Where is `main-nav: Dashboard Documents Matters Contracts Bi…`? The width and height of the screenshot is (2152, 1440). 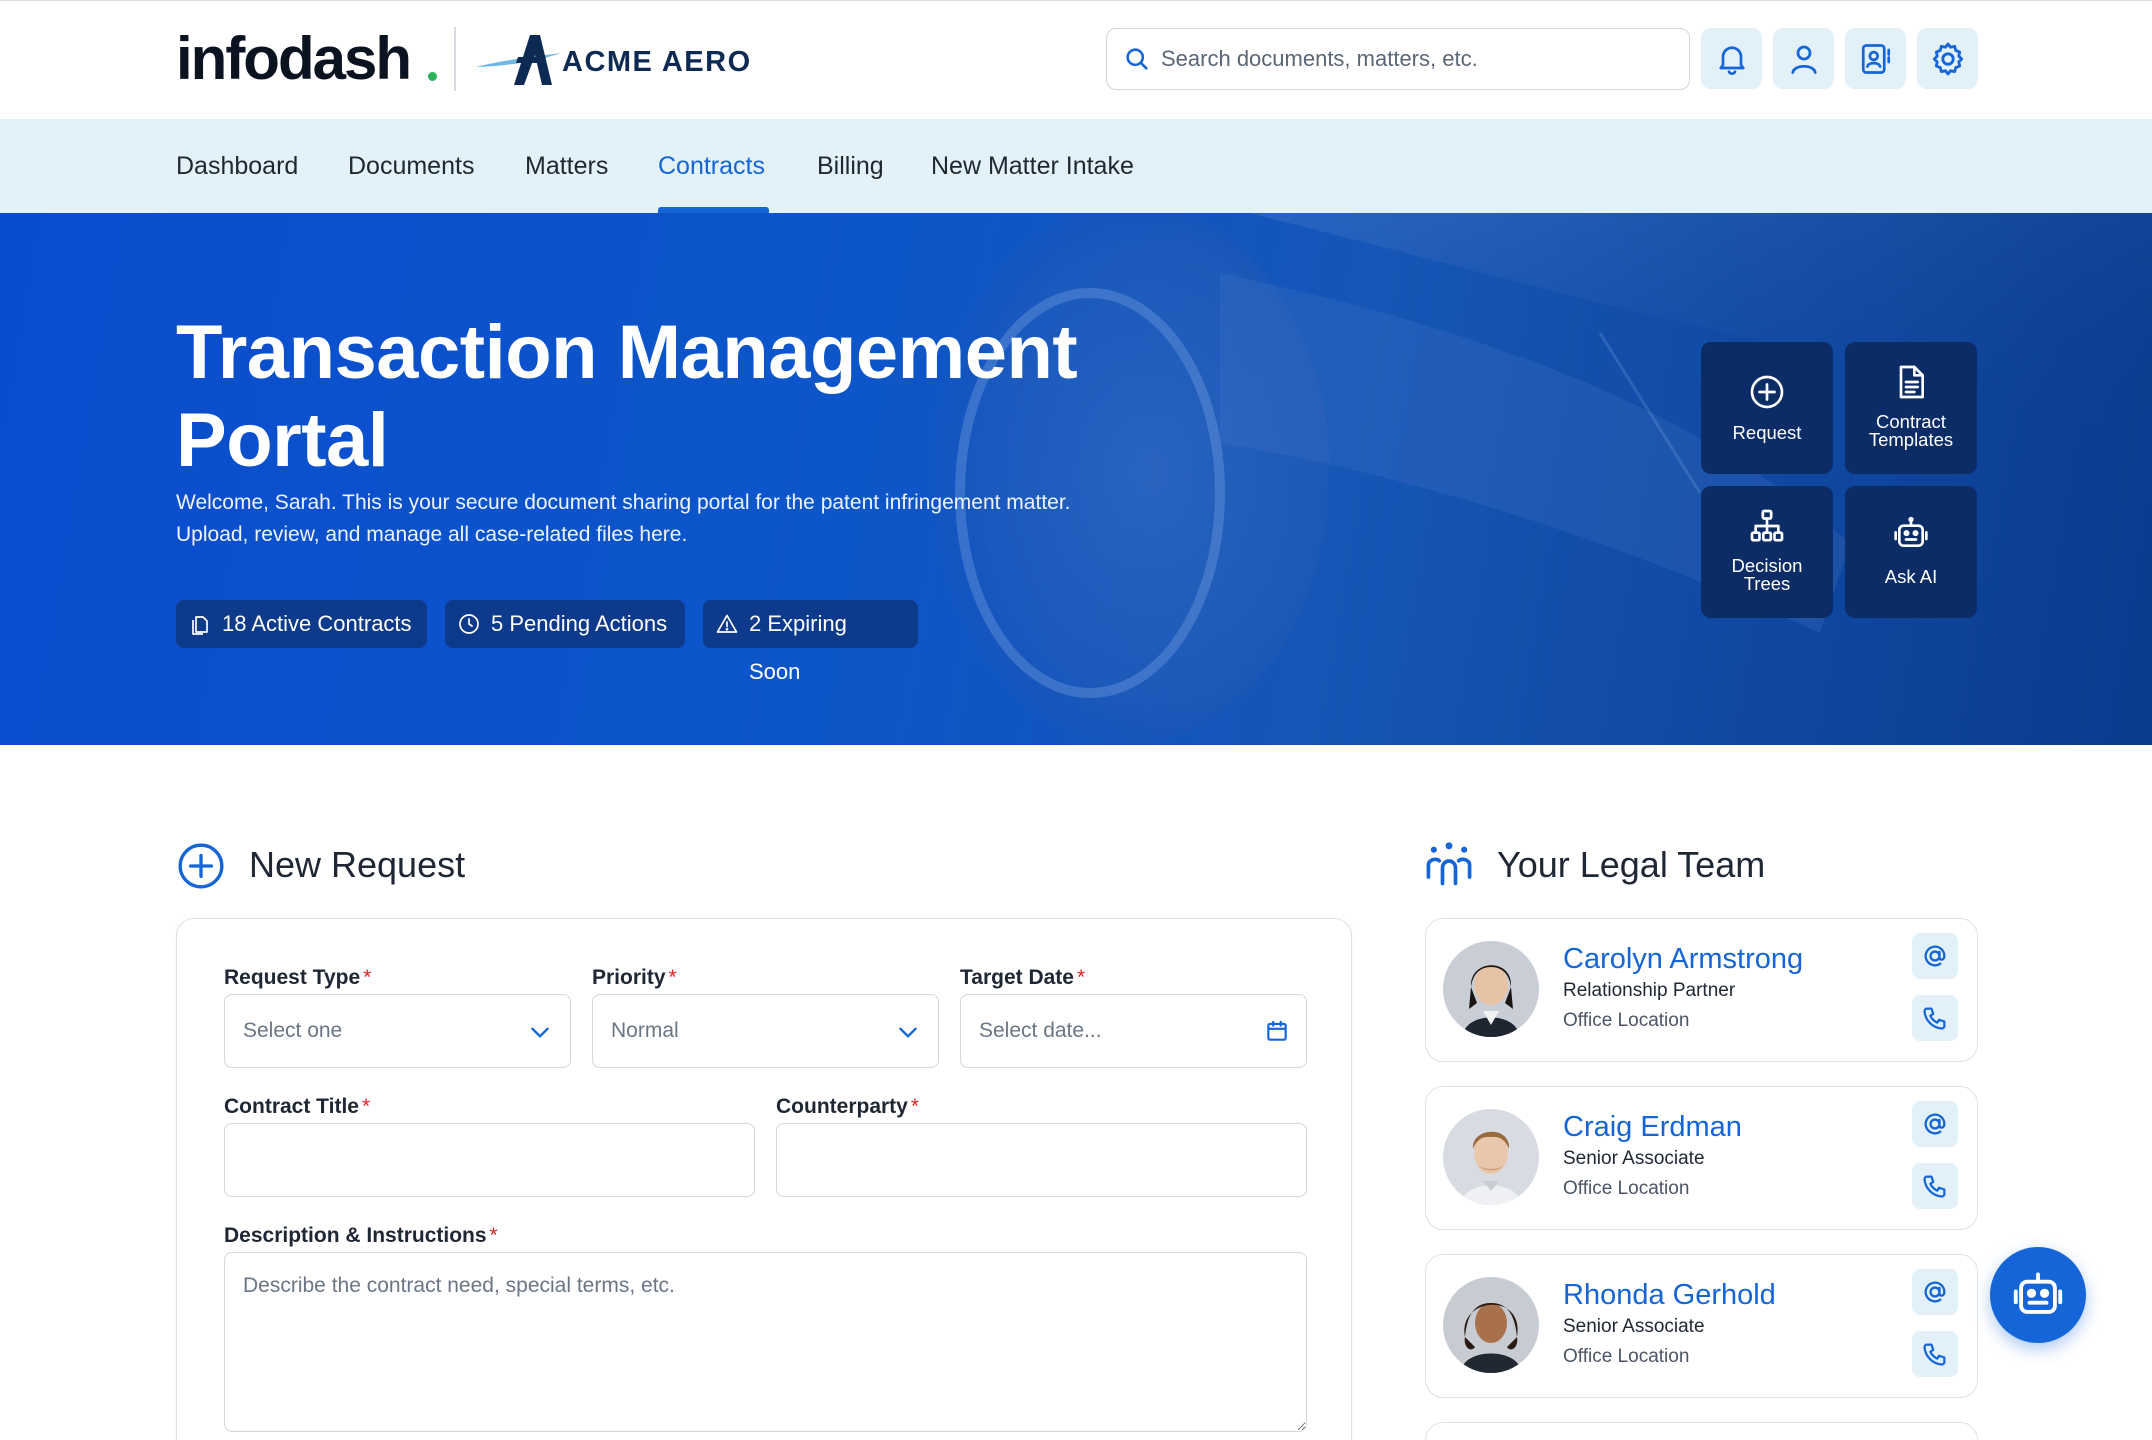
main-nav: Dashboard Documents Matters Contracts Bi… is located at coordinates (1076, 166).